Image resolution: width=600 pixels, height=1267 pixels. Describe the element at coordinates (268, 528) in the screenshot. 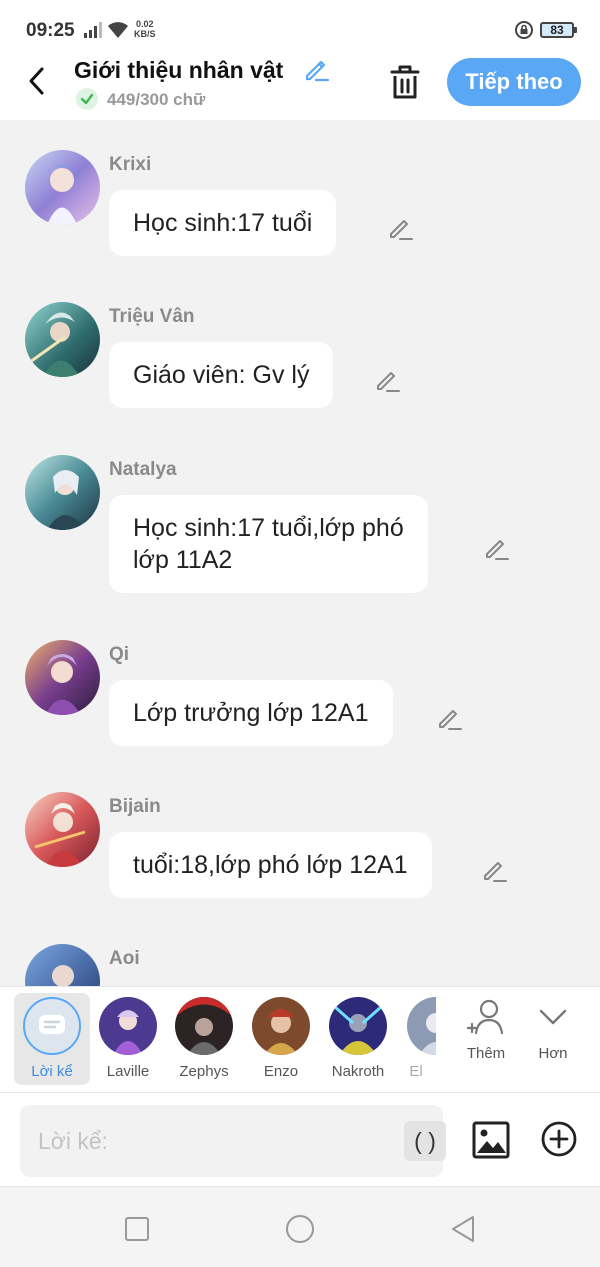

I see `bubble-line: Học sinh:17 tuổi,lớp phó` at that location.